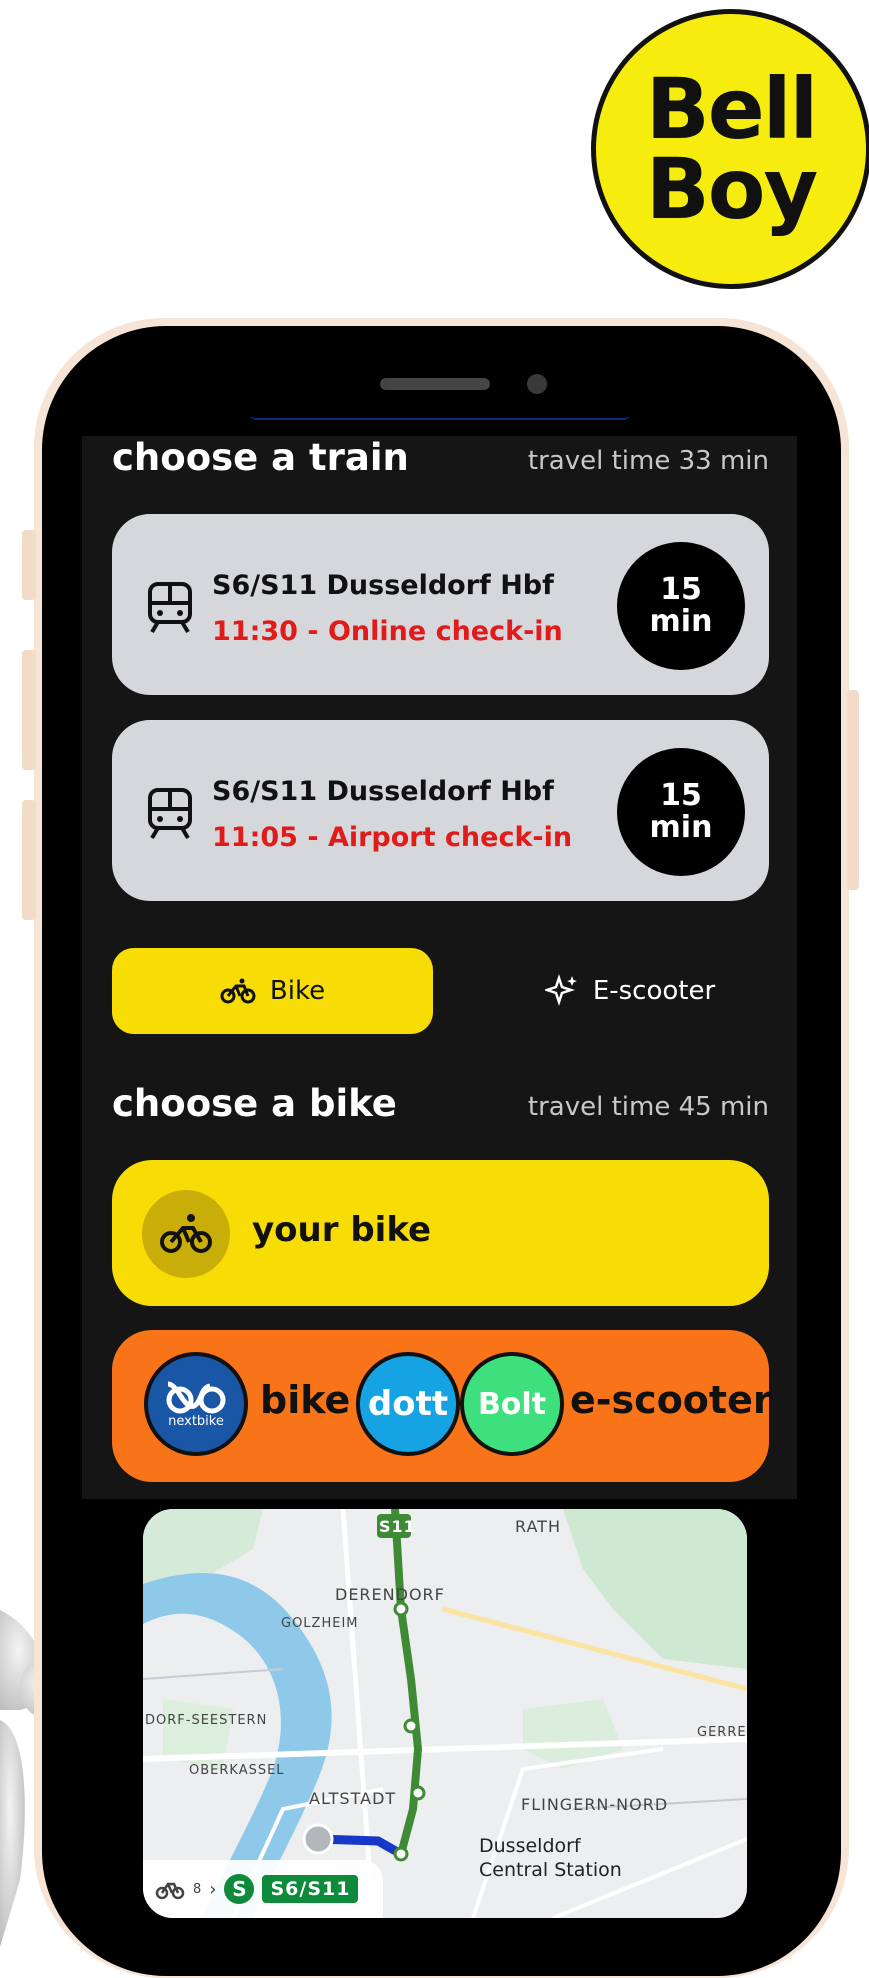  What do you see at coordinates (254, 1103) in the screenshot?
I see `bike-section-title: choose a bike` at bounding box center [254, 1103].